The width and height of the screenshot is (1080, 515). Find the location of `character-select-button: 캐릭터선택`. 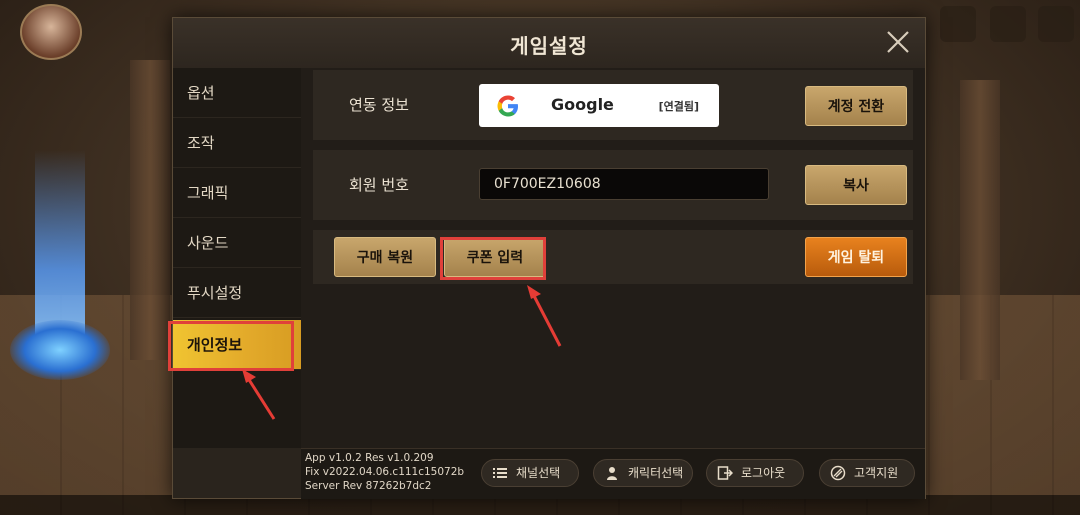

character-select-button: 캐릭터선택 is located at coordinates (643, 473).